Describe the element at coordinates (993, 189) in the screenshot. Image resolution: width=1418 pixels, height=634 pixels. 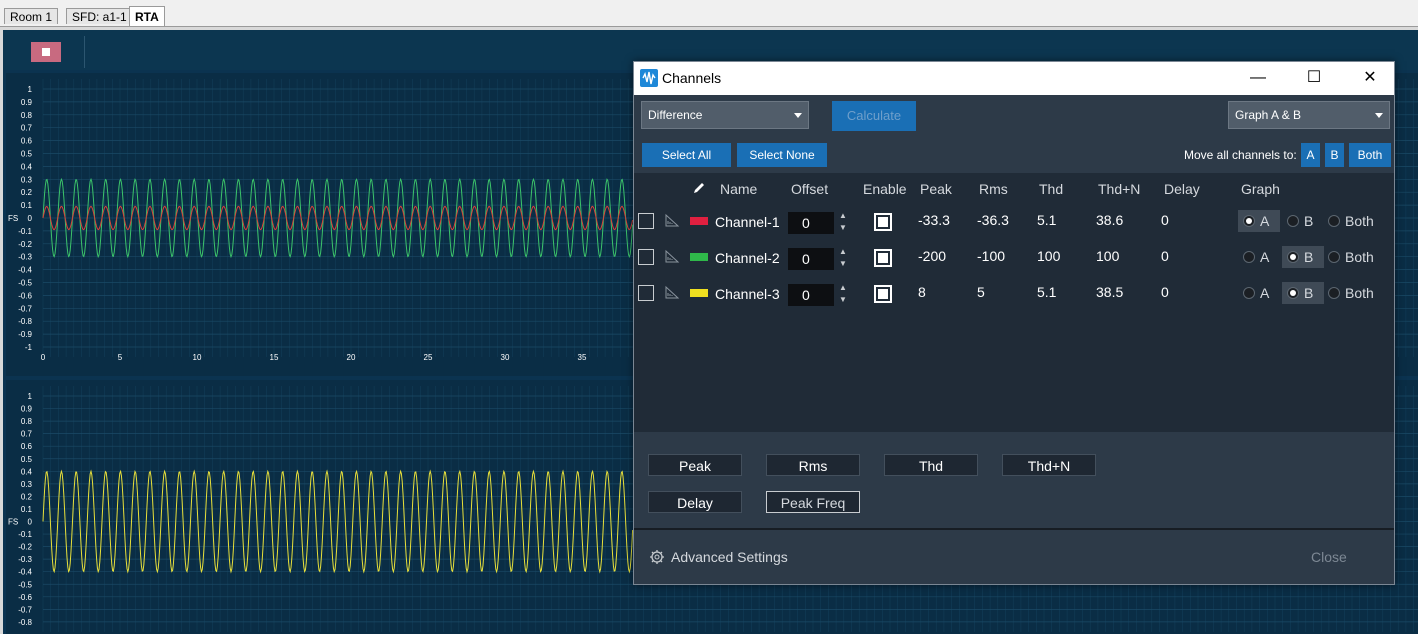
I see `header-rms: Rms` at that location.